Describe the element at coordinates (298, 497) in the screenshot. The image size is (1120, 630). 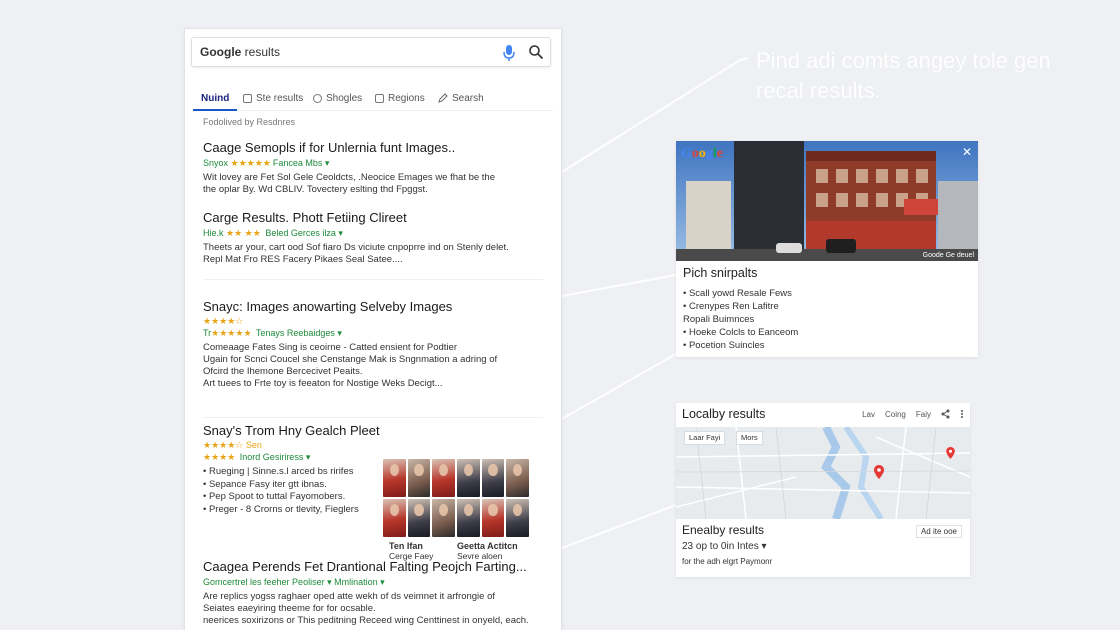
I see `bullet-item: Pep Spoot to tuttal Fayomobers.` at that location.